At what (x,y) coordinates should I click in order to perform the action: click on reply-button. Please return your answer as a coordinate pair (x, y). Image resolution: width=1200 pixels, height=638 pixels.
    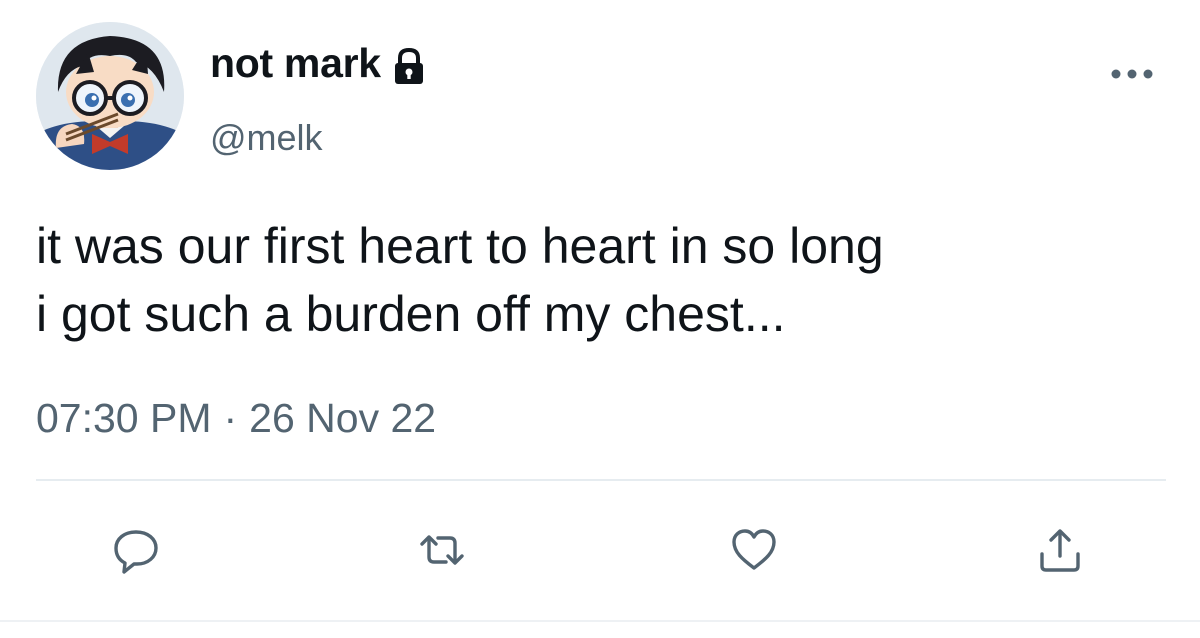
    Looking at the image, I should click on (136, 550).